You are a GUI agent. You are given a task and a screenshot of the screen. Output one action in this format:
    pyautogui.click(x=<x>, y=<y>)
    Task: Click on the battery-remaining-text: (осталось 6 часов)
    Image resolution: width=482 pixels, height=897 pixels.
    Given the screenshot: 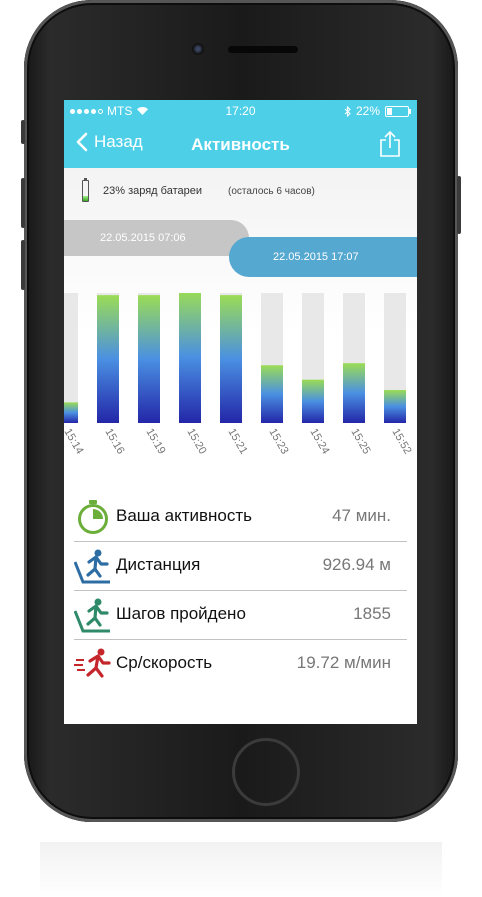 What is the action you would take?
    pyautogui.click(x=271, y=191)
    